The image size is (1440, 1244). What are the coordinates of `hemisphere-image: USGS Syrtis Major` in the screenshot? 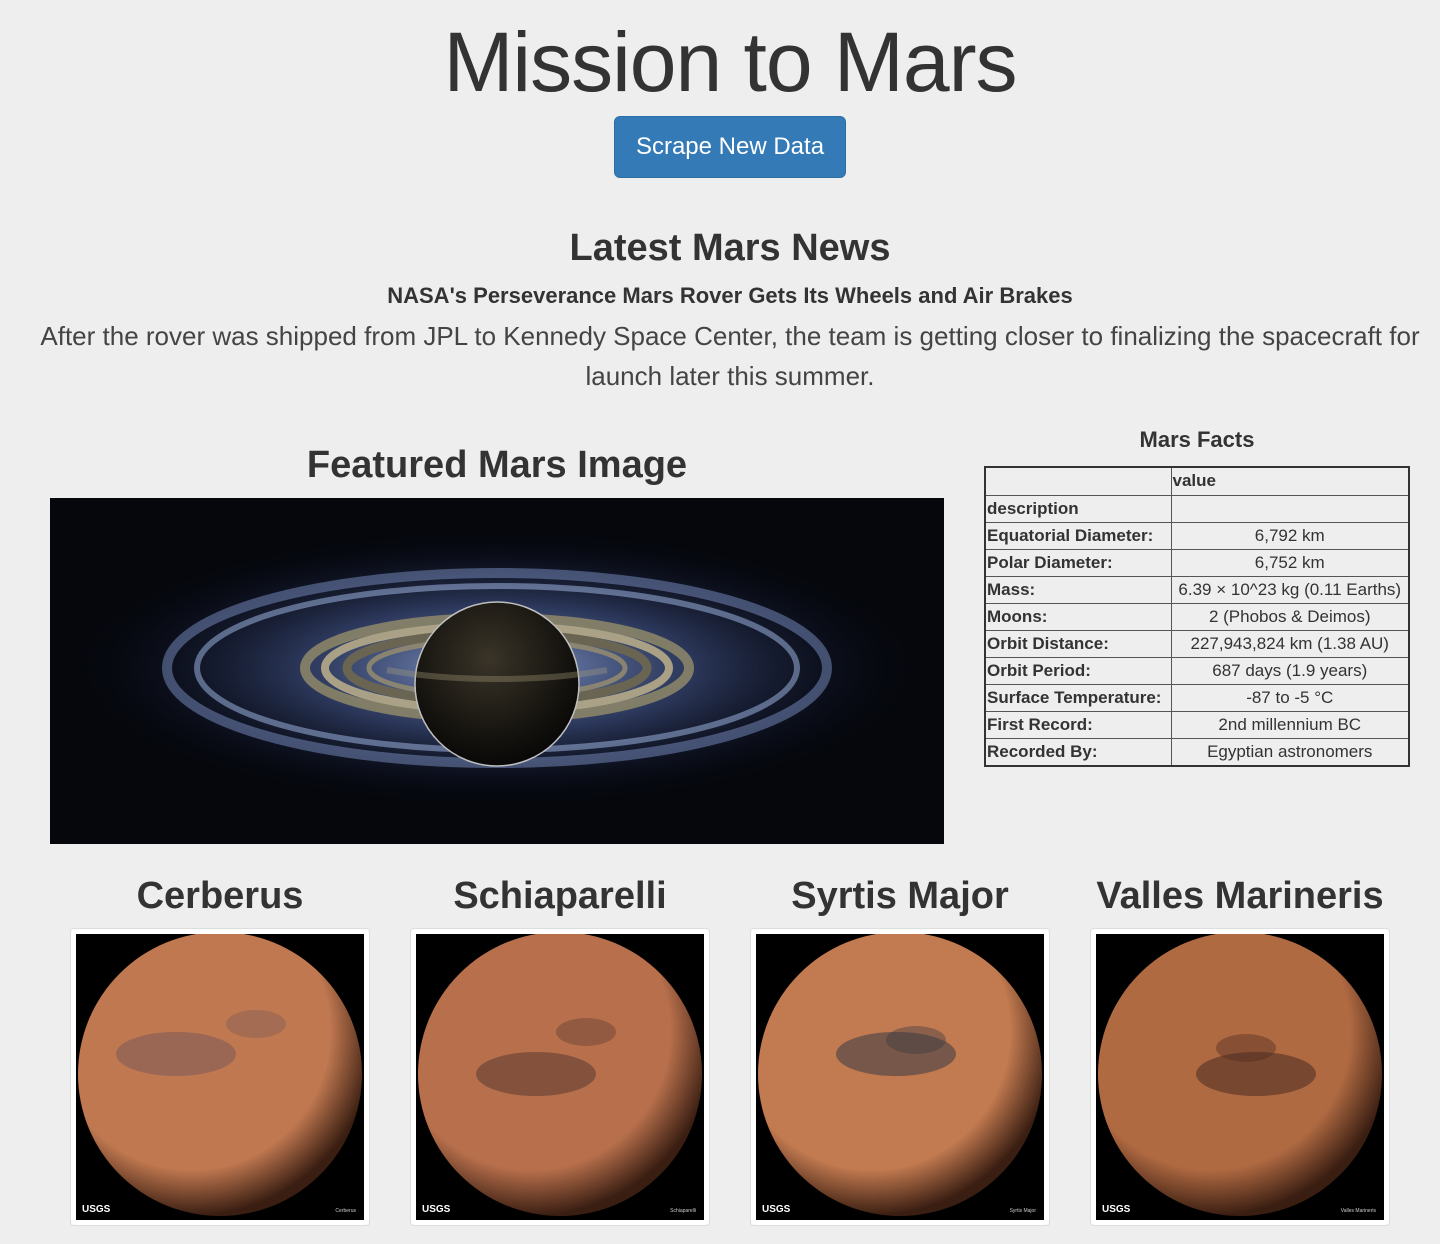 It's located at (900, 1077).